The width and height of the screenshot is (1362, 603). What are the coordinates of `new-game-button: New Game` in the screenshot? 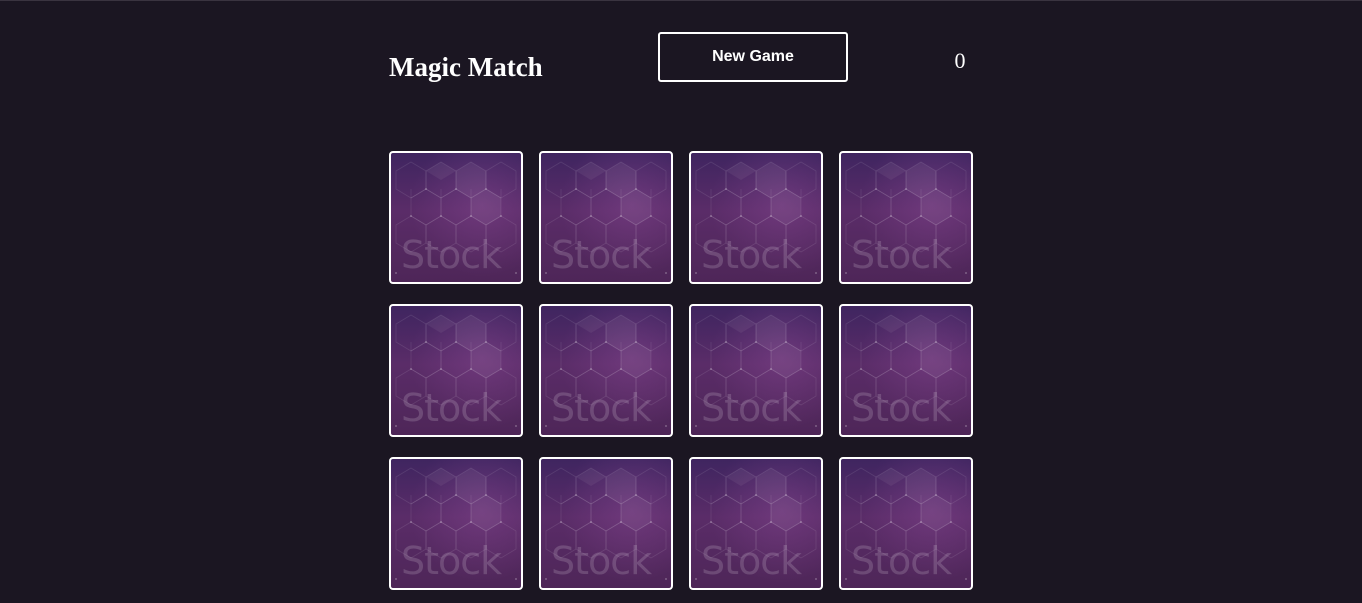 It's located at (753, 57).